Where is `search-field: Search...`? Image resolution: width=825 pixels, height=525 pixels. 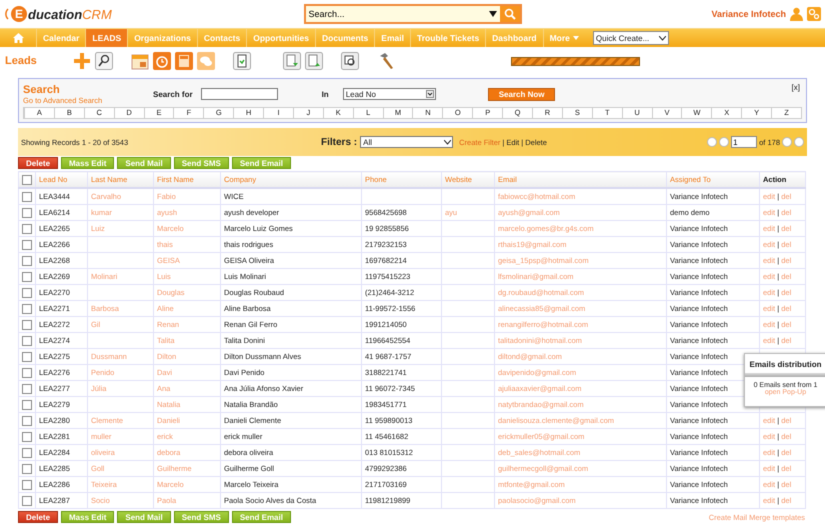
search-field: Search... is located at coordinates (396, 14).